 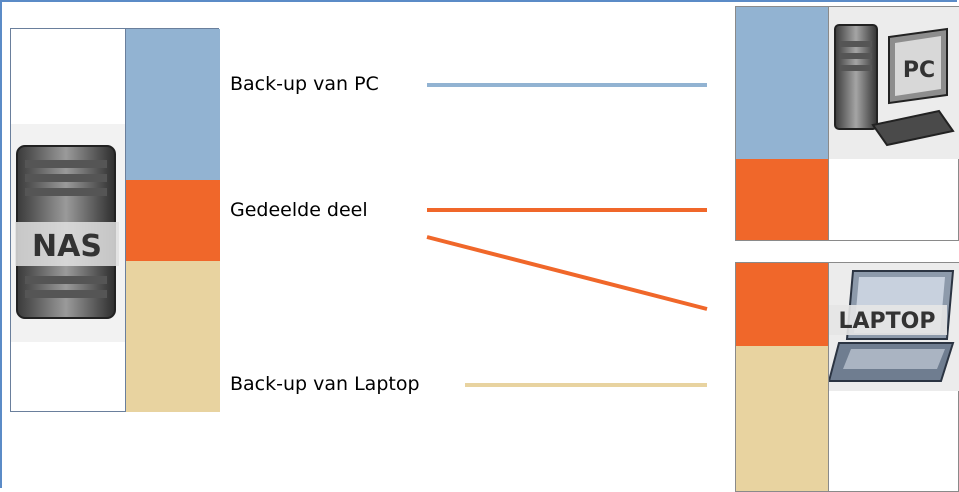 What do you see at coordinates (782, 305) in the screenshot?
I see `laptop-shared-segment` at bounding box center [782, 305].